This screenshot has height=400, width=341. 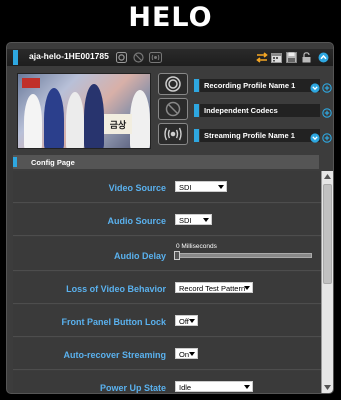 What do you see at coordinates (53, 162) in the screenshot?
I see `config-page-title: Config Page` at bounding box center [53, 162].